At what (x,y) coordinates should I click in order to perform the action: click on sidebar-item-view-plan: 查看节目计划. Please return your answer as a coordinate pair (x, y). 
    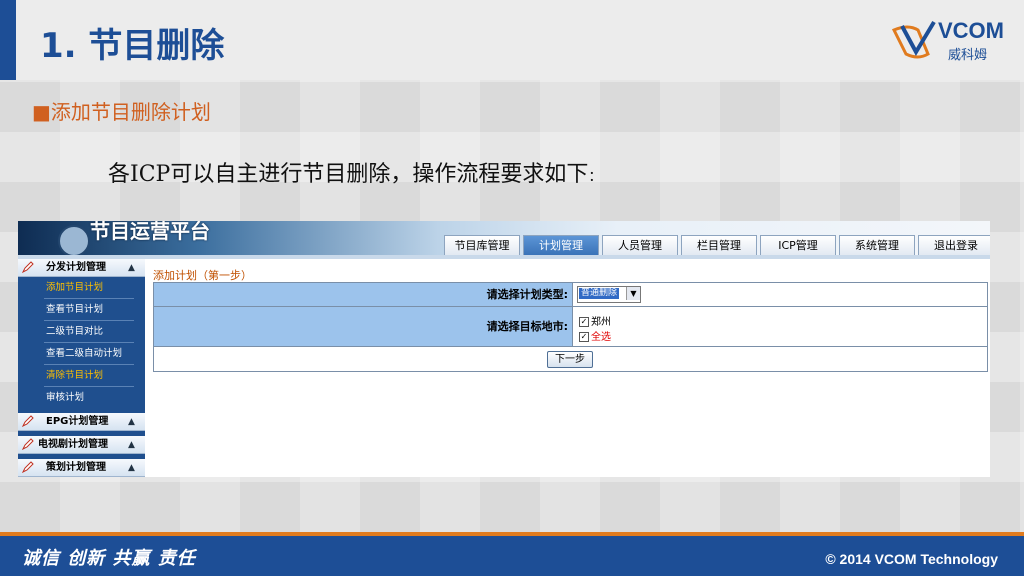
    Looking at the image, I should click on (81, 310).